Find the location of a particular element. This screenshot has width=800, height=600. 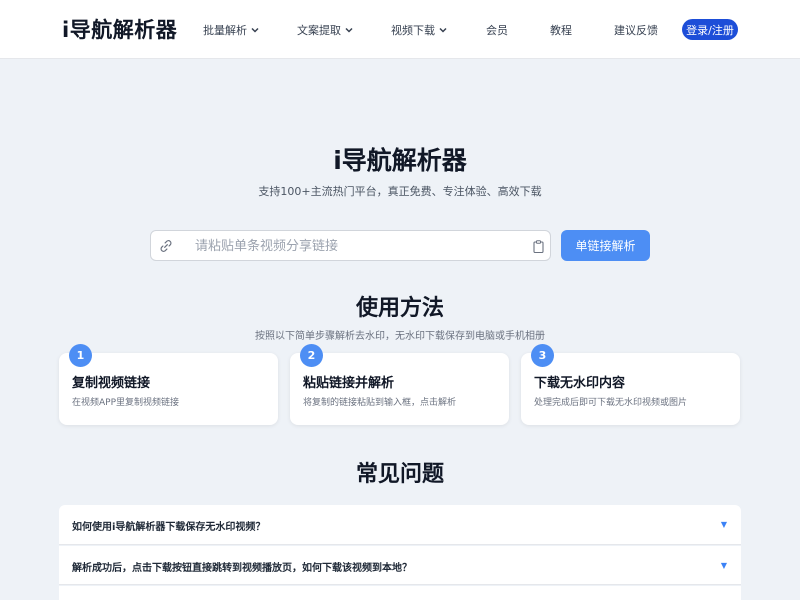

nav-text-extract: 文案提取 is located at coordinates (325, 30).